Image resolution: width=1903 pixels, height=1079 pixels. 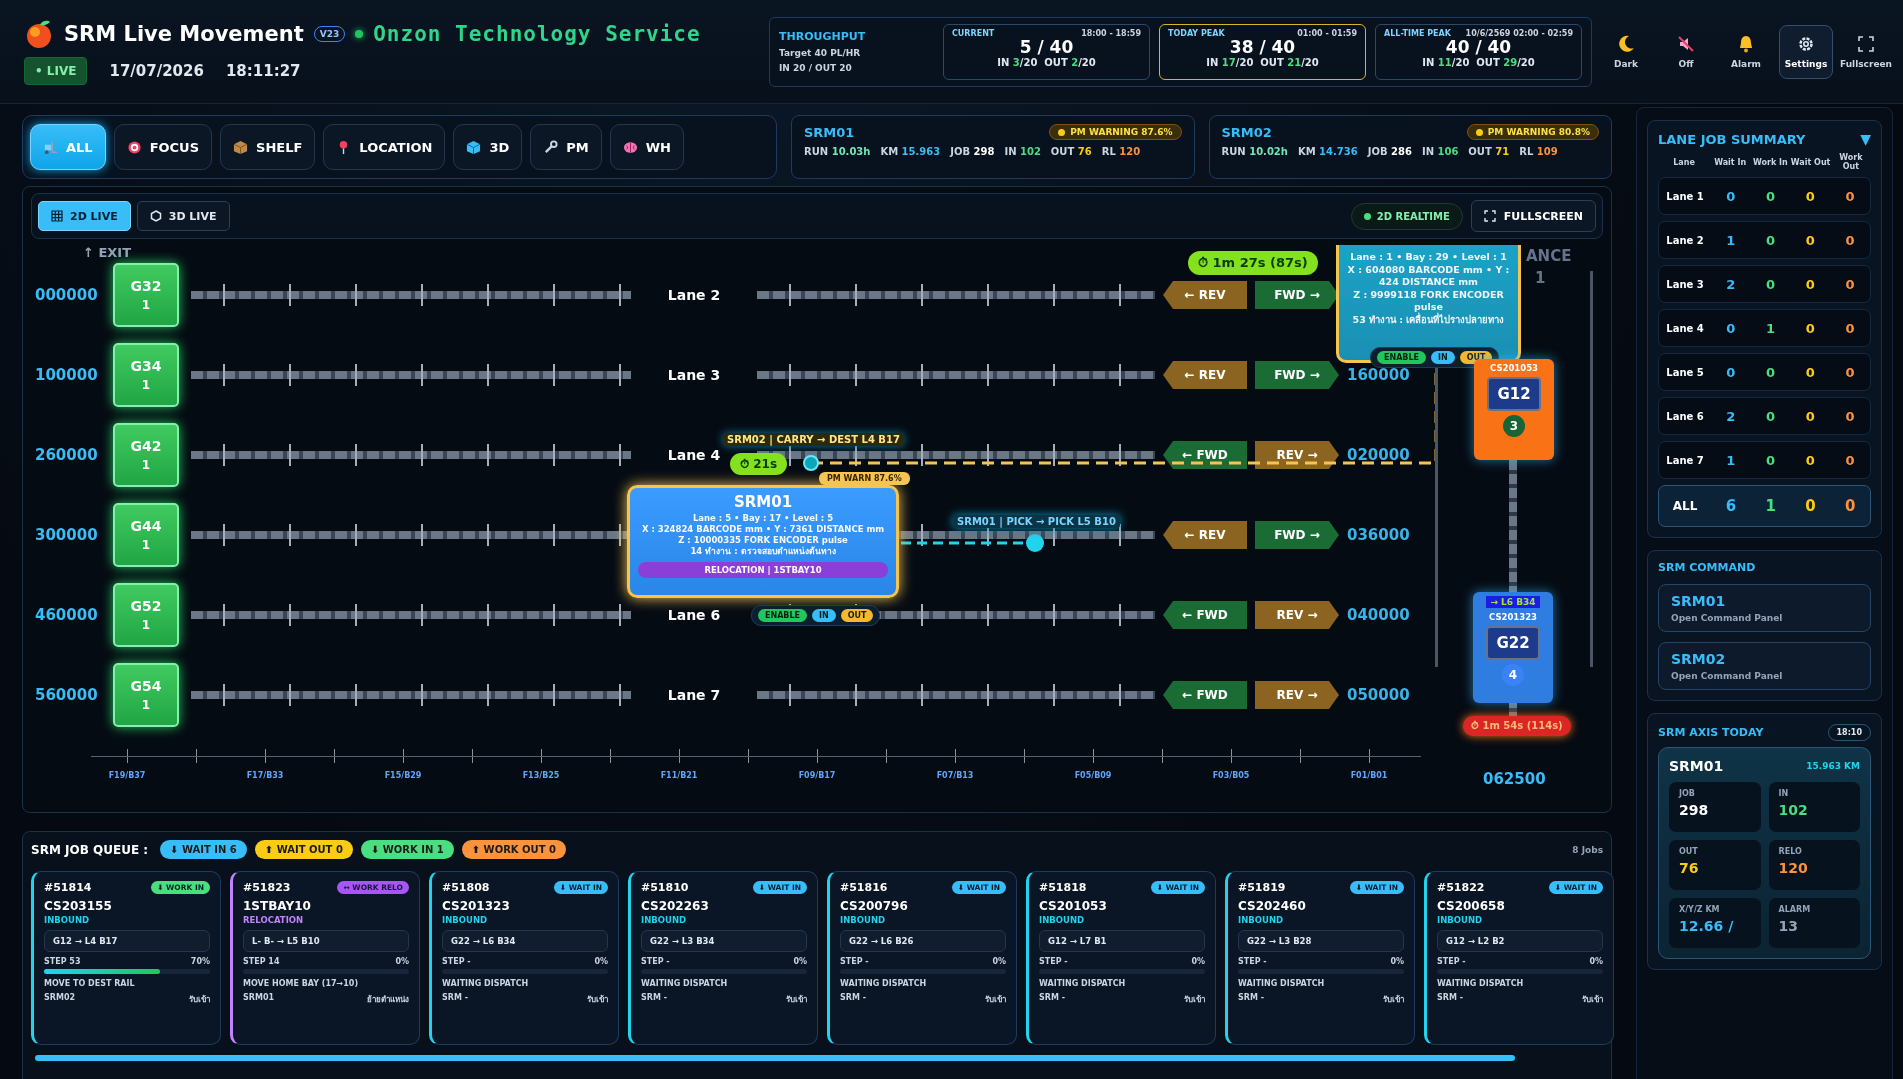 What do you see at coordinates (1833, 766) in the screenshot?
I see `distance-text: 15.963 KM` at bounding box center [1833, 766].